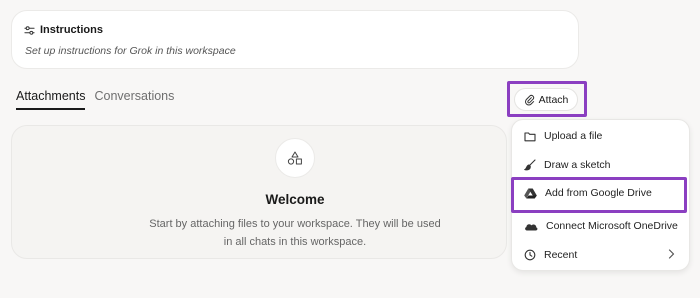 Image resolution: width=700 pixels, height=298 pixels. I want to click on paintbrush-icon, so click(530, 165).